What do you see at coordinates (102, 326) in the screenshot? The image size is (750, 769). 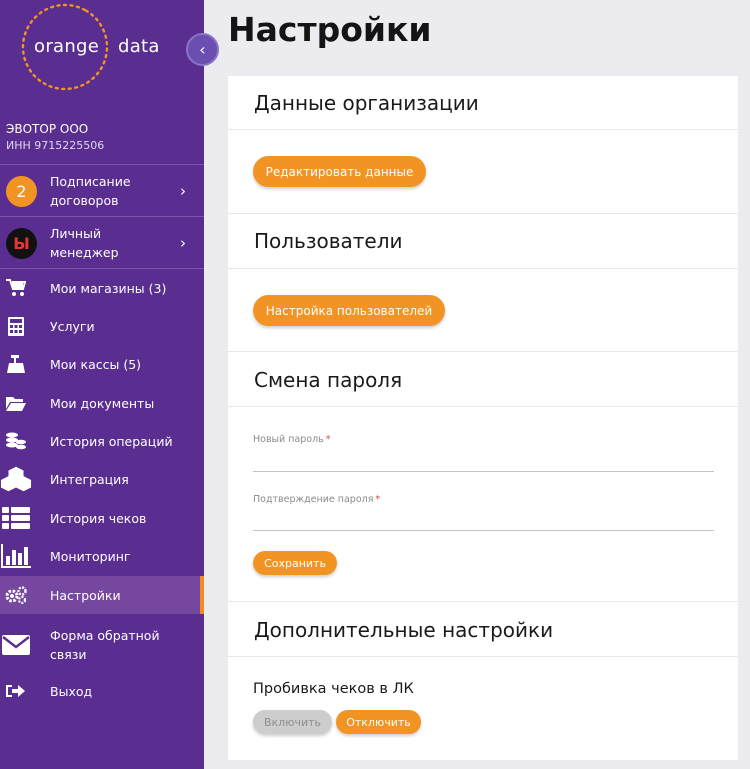 I see `sidebar-item-services: Услуги` at bounding box center [102, 326].